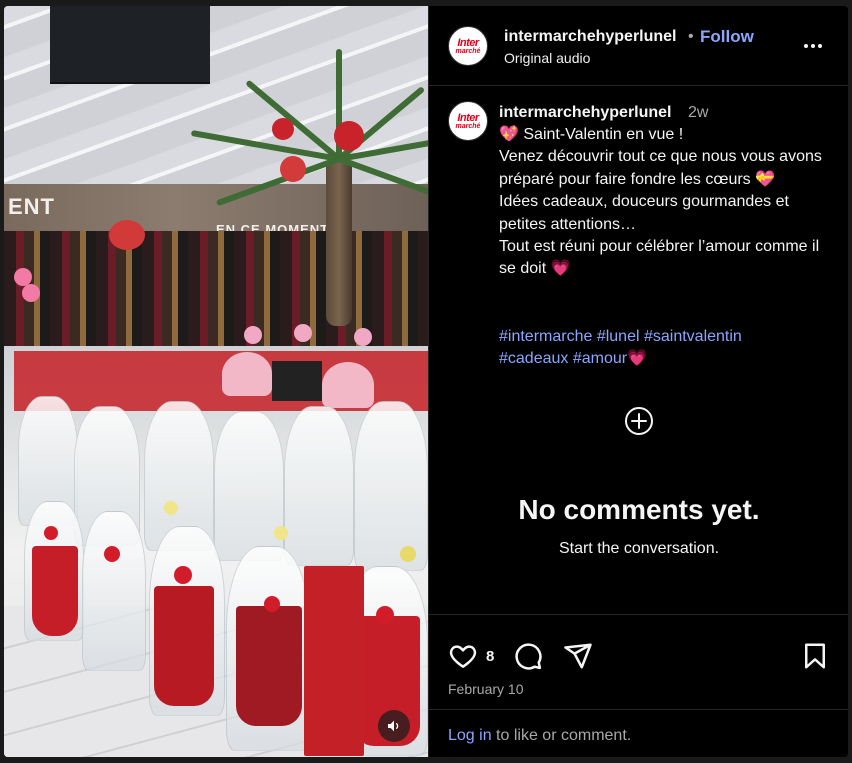 This screenshot has height=763, width=852. Describe the element at coordinates (639, 548) in the screenshot. I see `start-conversation-text: Start the conversation.` at that location.